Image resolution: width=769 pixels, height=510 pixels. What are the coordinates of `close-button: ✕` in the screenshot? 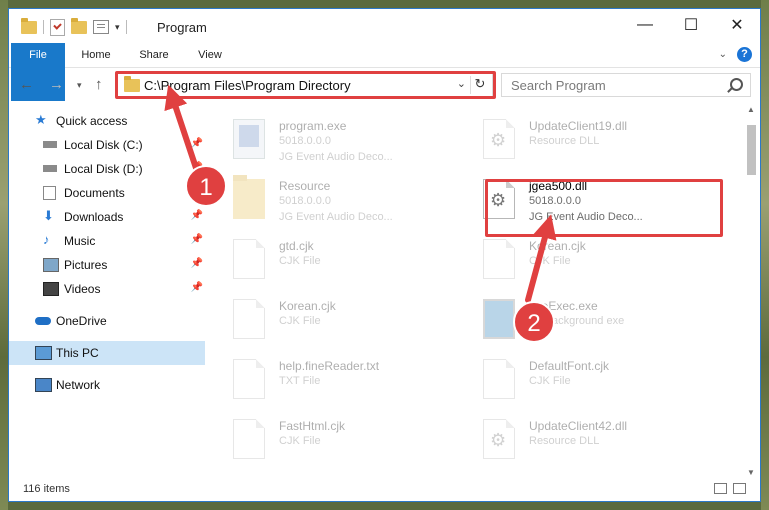 It's located at (737, 25).